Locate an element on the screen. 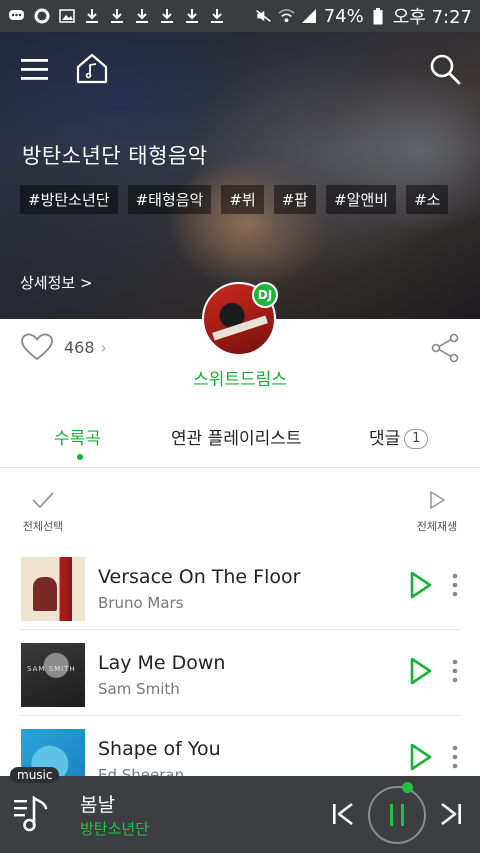  track-title: Versace On The Floor is located at coordinates (199, 577).